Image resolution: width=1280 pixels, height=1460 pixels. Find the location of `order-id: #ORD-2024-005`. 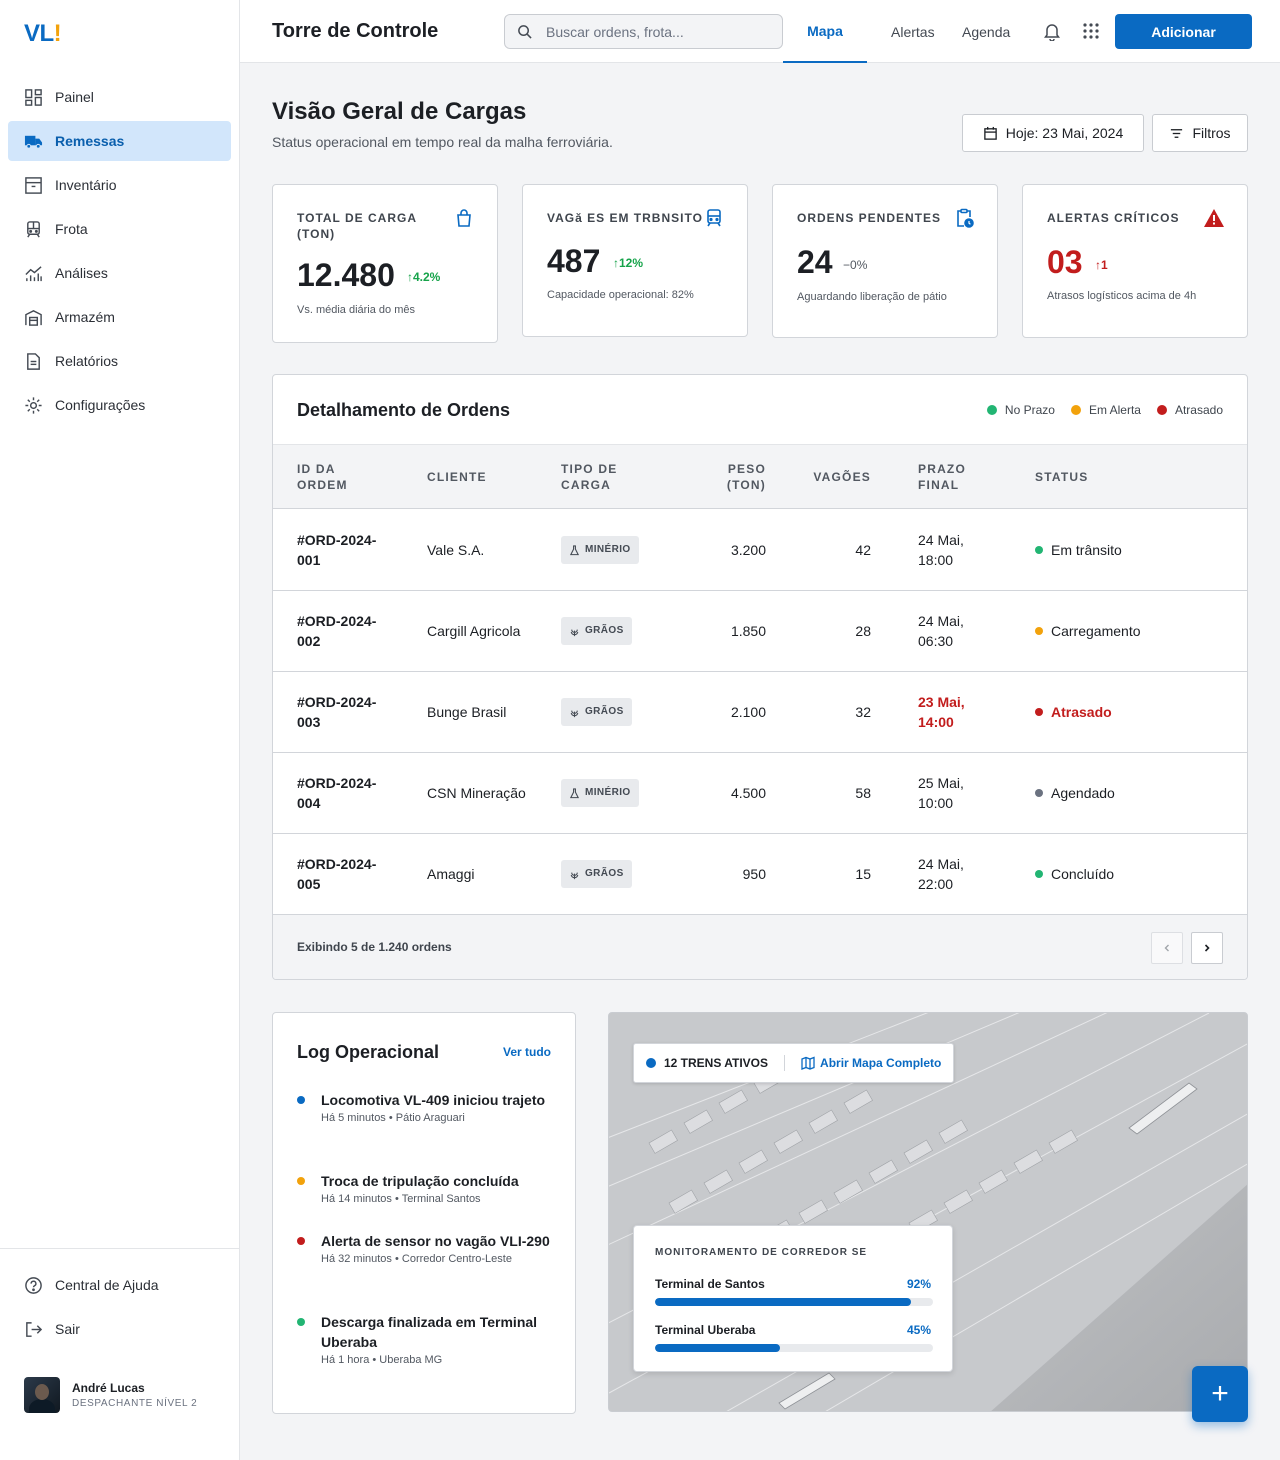

order-id: #ORD-2024-005 is located at coordinates (342, 874).